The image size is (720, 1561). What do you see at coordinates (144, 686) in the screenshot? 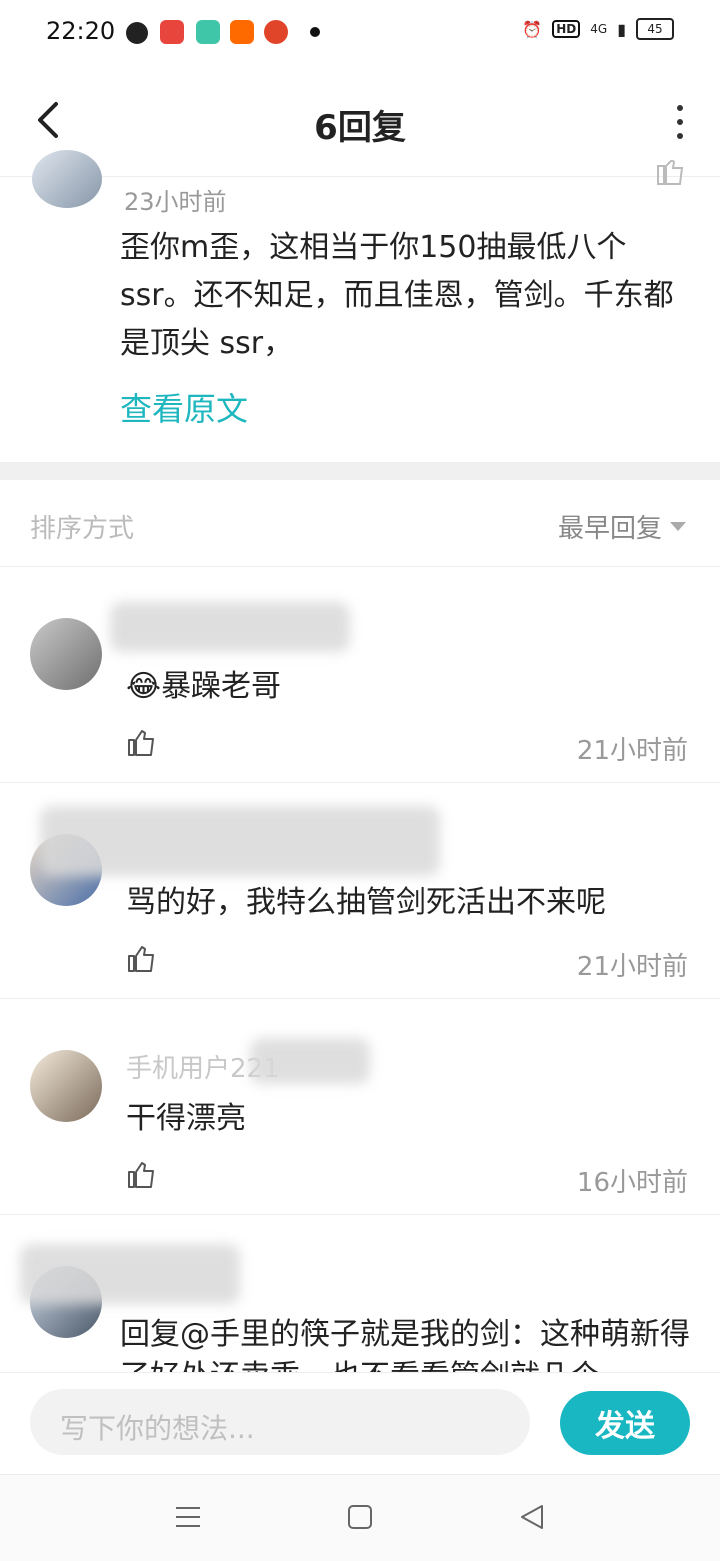
I see `laughing-emoji-icon: 😂` at bounding box center [144, 686].